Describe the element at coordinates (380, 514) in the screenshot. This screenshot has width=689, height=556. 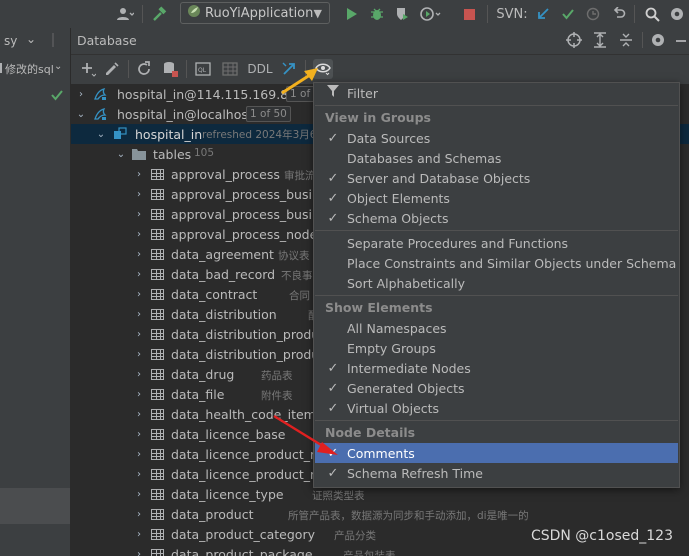
I see `table-row: › data_product 所管产品表，数据源为同步和手动添加，di是唯一的` at that location.